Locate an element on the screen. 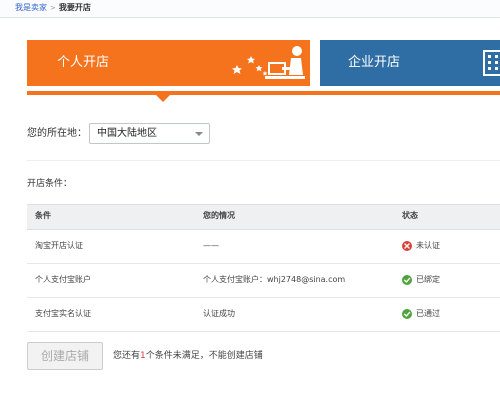 The image size is (500, 407). table-row: 个人支付宝账户 个人支付宝账户：whj2748@sina.com 已绑定 is located at coordinates (263, 281).